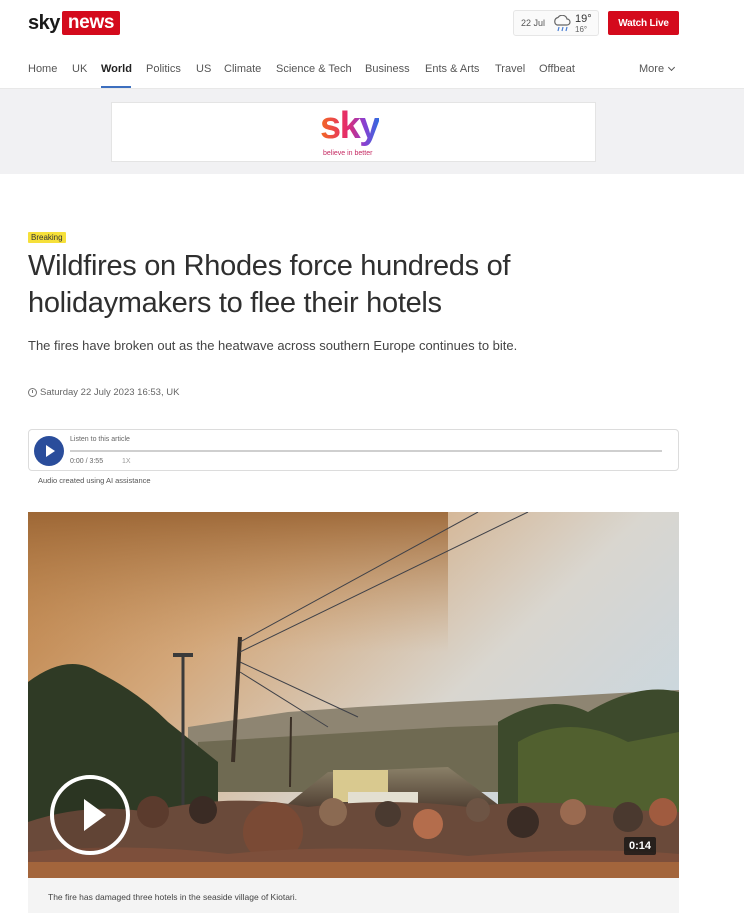  I want to click on site-header: sky news 22 Jul 19° 16° Watch Live, so click(372, 23).